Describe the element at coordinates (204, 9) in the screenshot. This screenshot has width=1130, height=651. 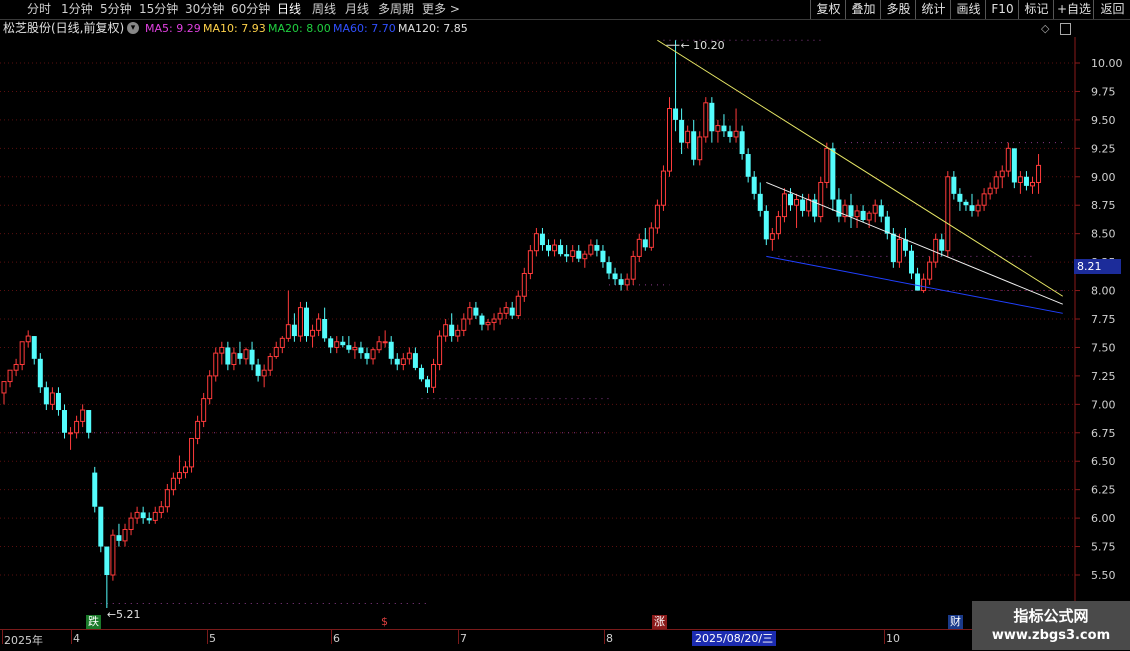
I see `period-tab-4: 30分钟` at that location.